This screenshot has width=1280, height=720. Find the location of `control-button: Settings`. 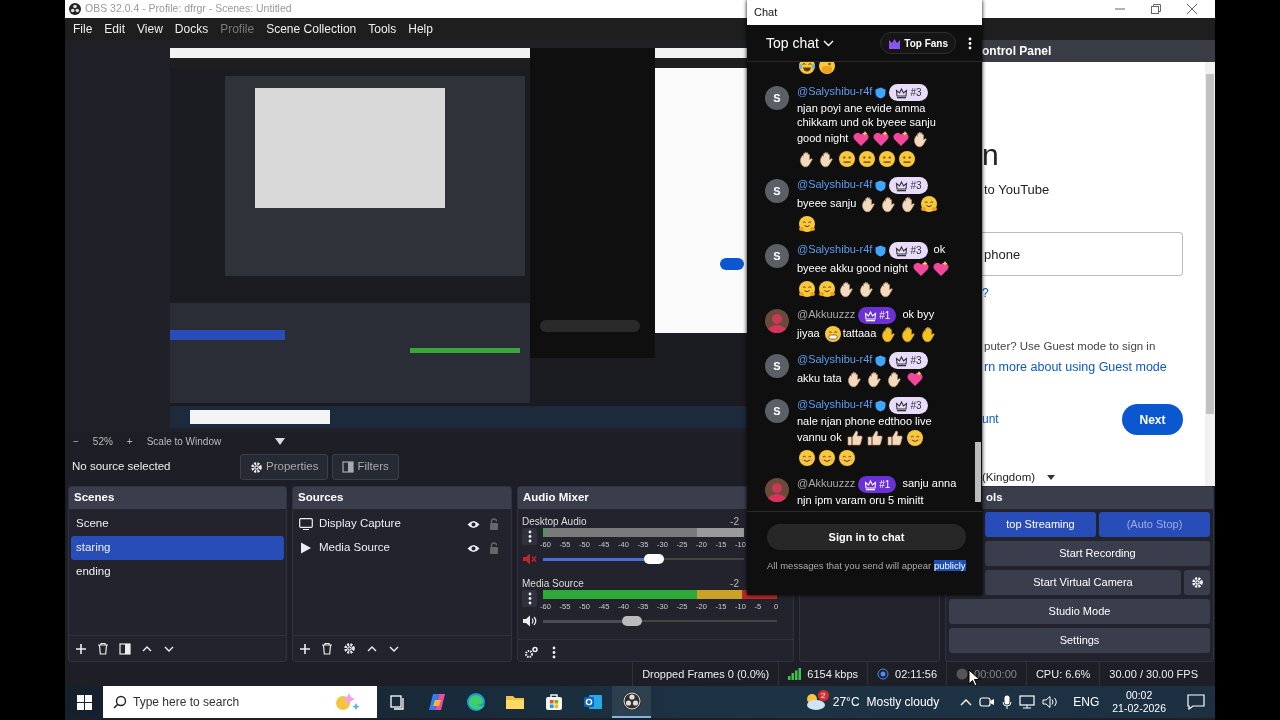

control-button: Settings is located at coordinates (1079, 640).